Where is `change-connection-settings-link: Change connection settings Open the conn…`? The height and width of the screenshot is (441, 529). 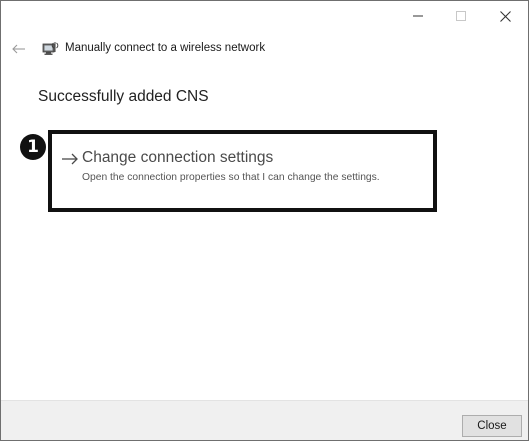 change-connection-settings-link: Change connection settings Open the conn… is located at coordinates (241, 168).